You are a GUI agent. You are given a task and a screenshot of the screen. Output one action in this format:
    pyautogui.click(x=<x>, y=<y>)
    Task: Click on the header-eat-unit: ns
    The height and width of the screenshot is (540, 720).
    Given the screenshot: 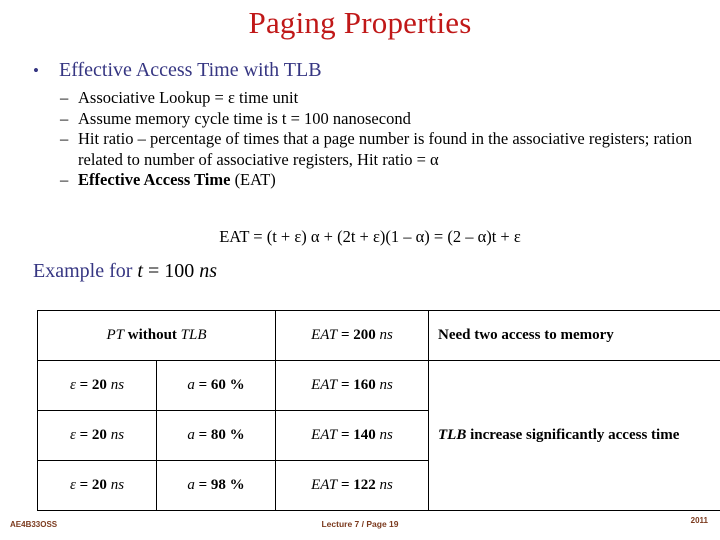 What is the action you would take?
    pyautogui.click(x=386, y=335)
    